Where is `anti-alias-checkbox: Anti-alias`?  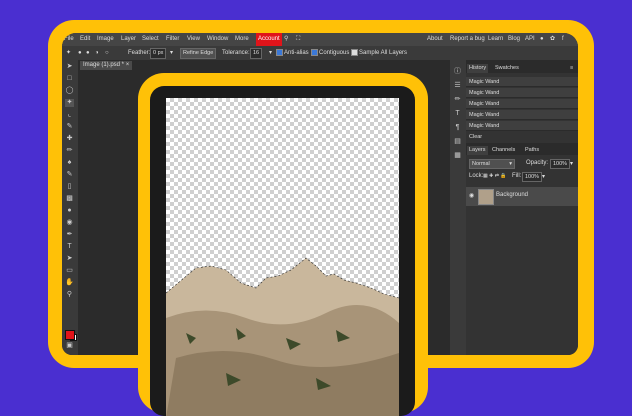
anti-alias-checkbox: Anti-alias is located at coordinates (292, 53).